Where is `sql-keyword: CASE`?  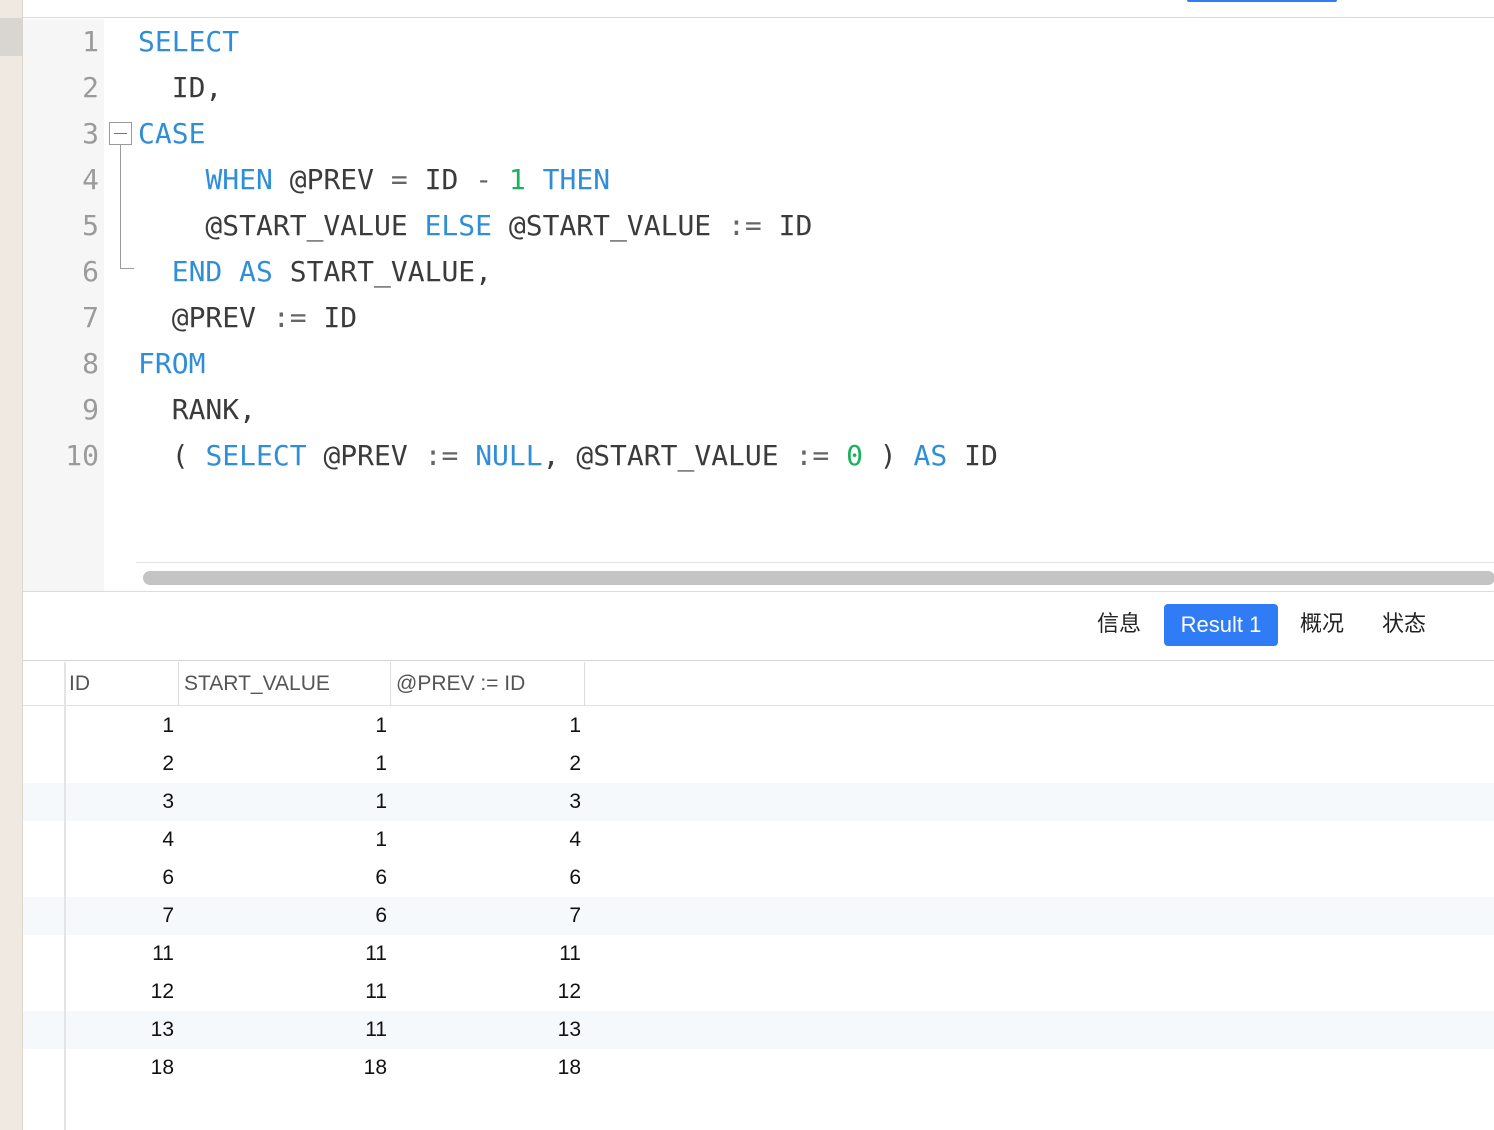 sql-keyword: CASE is located at coordinates (172, 133).